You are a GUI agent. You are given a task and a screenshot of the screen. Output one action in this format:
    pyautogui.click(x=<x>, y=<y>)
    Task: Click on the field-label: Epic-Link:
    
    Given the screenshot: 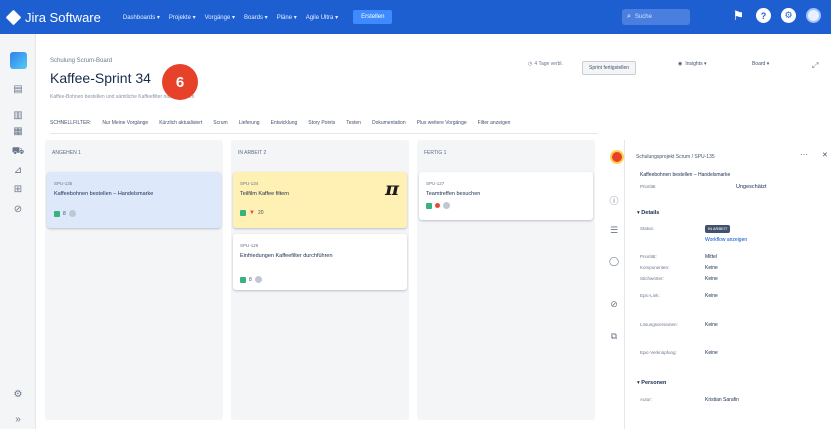 What is the action you would take?
    pyautogui.click(x=650, y=295)
    